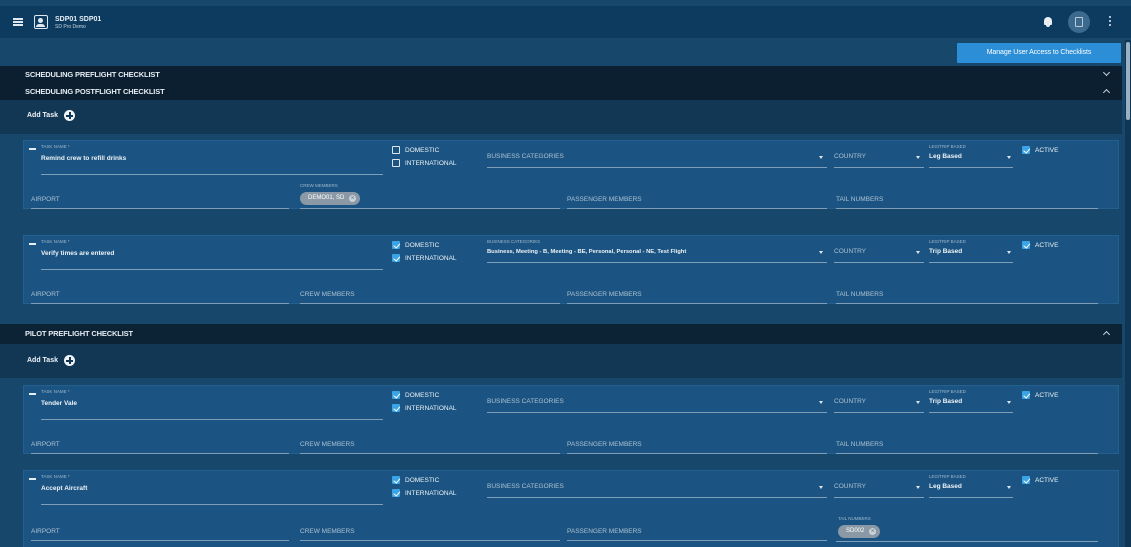 This screenshot has width=1131, height=547. I want to click on notifications-bell-icon, so click(1048, 22).